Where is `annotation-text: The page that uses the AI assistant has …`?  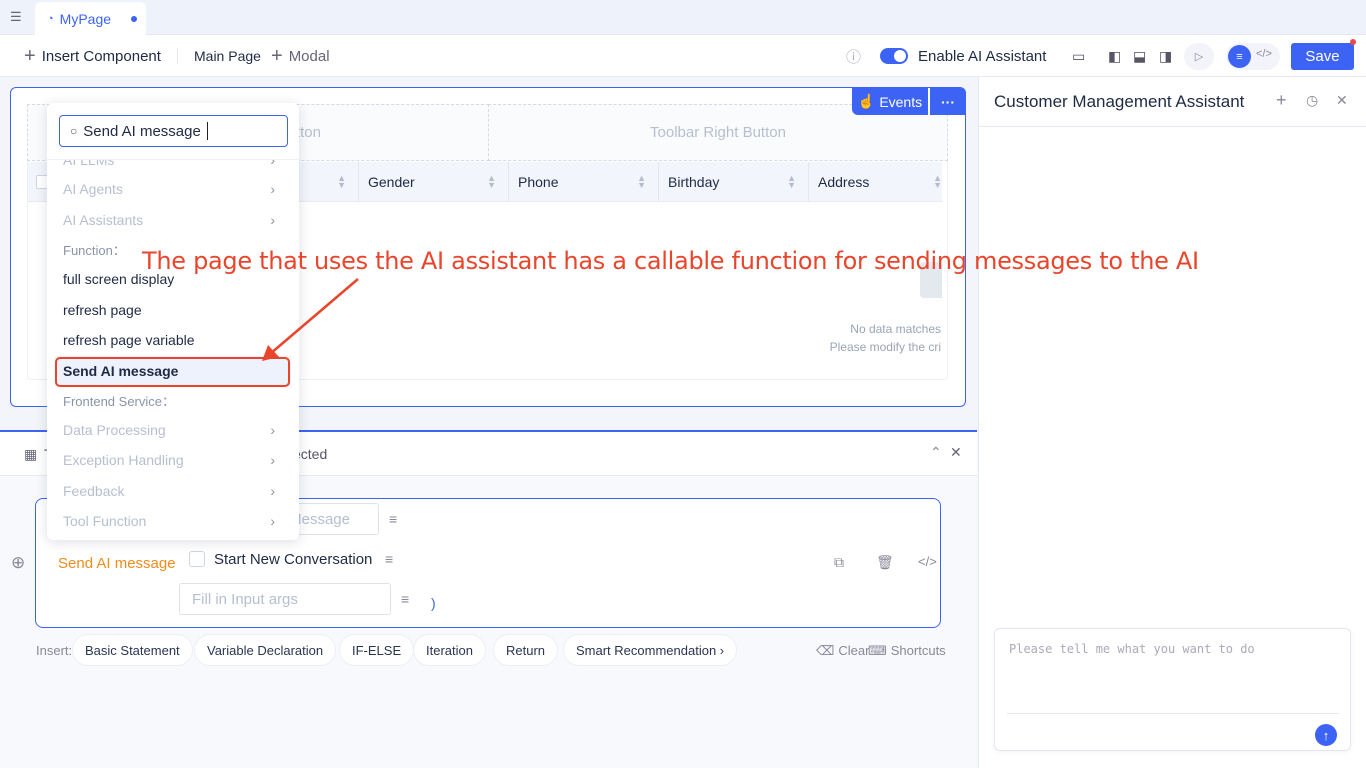
annotation-text: The page that uses the AI assistant has … is located at coordinates (670, 261).